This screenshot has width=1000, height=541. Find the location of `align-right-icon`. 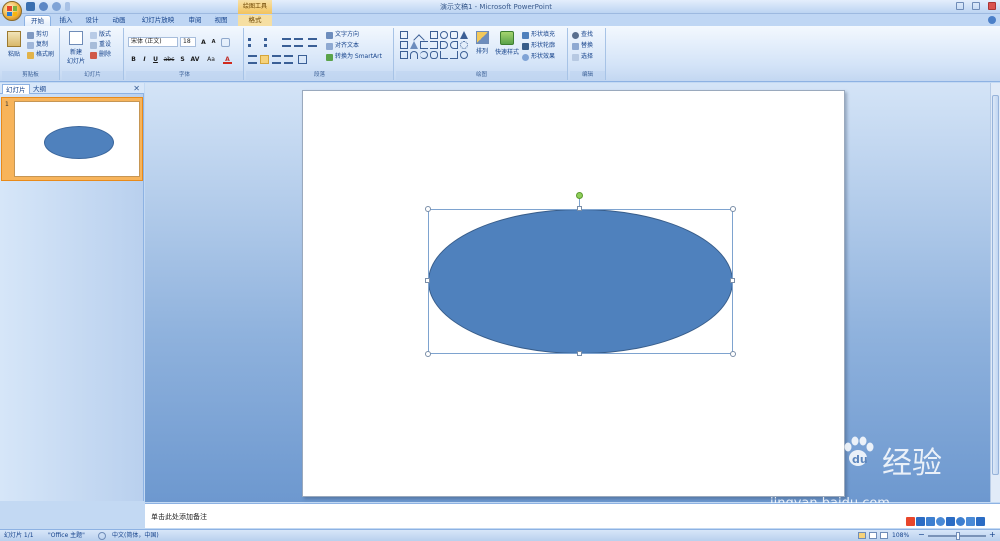

align-right-icon is located at coordinates (276, 59).